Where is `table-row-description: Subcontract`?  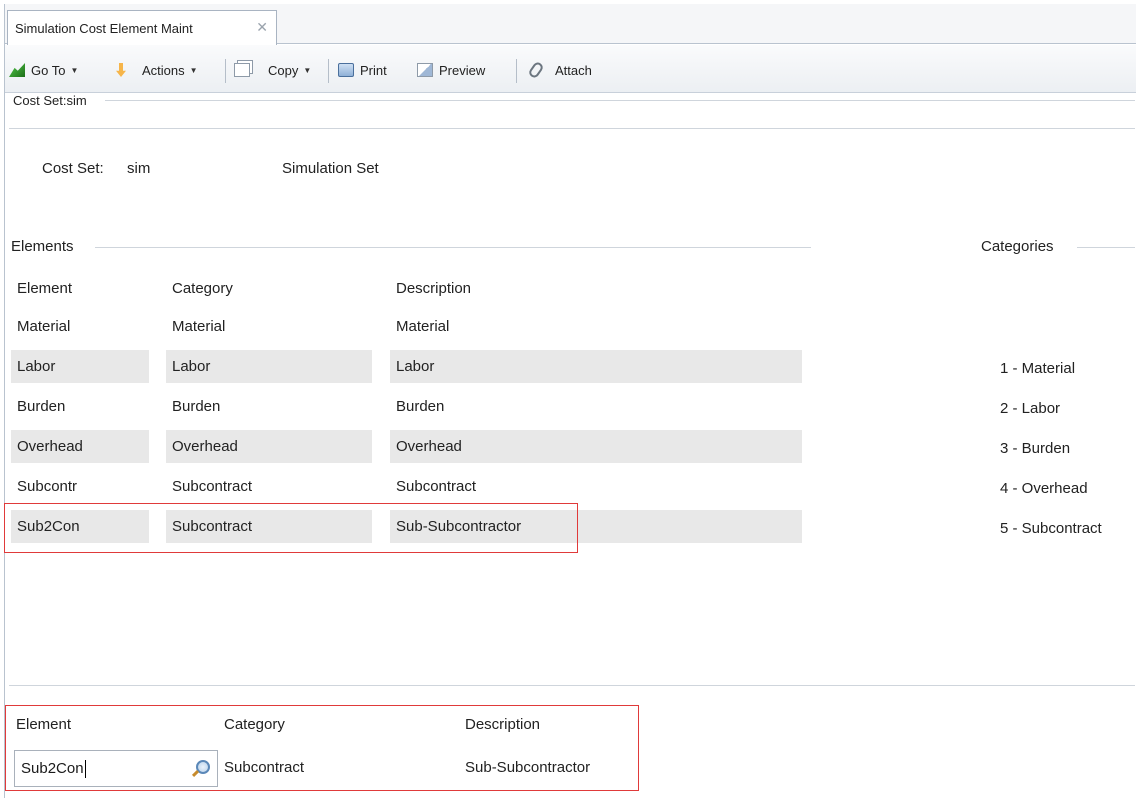 table-row-description: Subcontract is located at coordinates (596, 486).